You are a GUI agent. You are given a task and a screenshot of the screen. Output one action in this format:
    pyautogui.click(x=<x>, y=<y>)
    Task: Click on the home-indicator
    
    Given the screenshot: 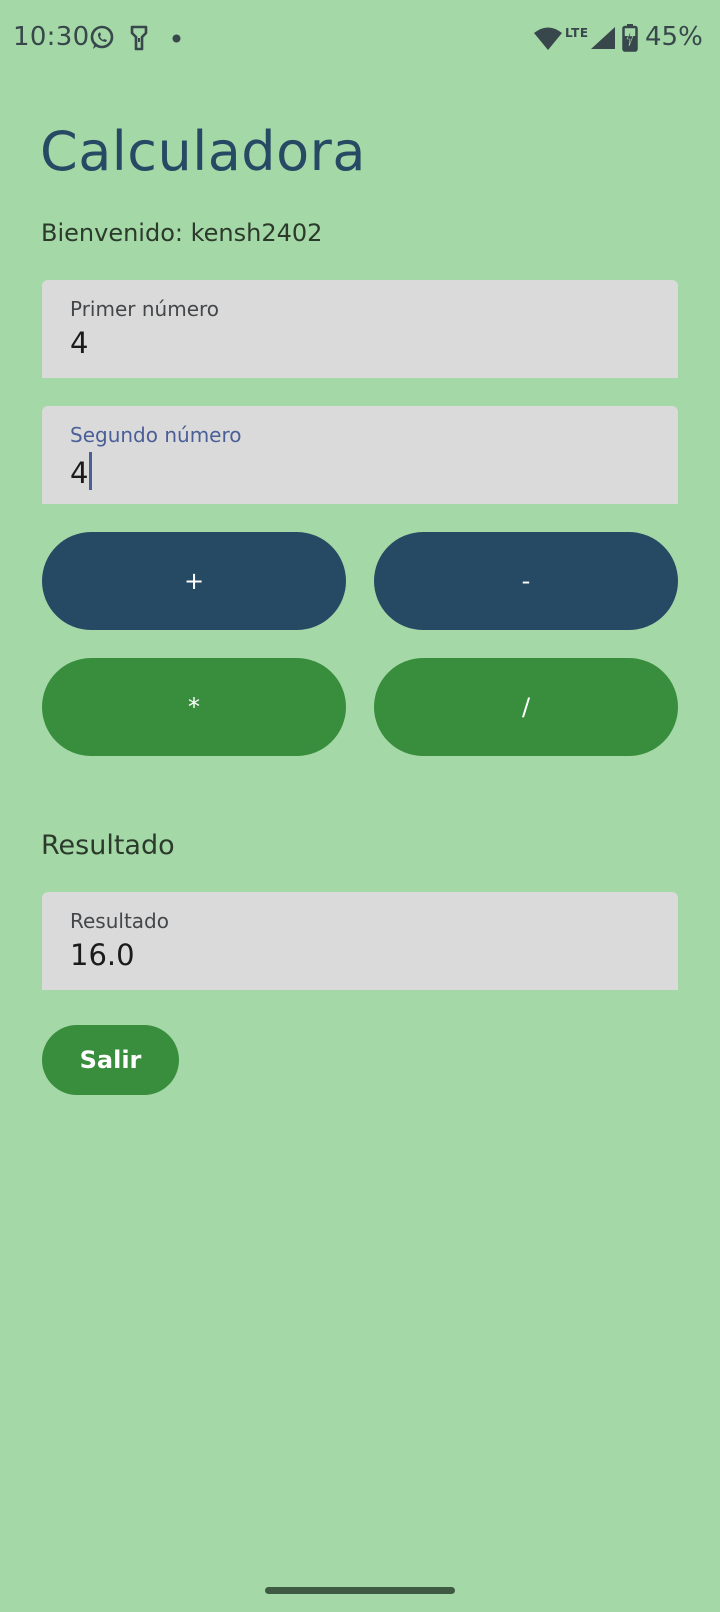 What is the action you would take?
    pyautogui.click(x=360, y=1590)
    